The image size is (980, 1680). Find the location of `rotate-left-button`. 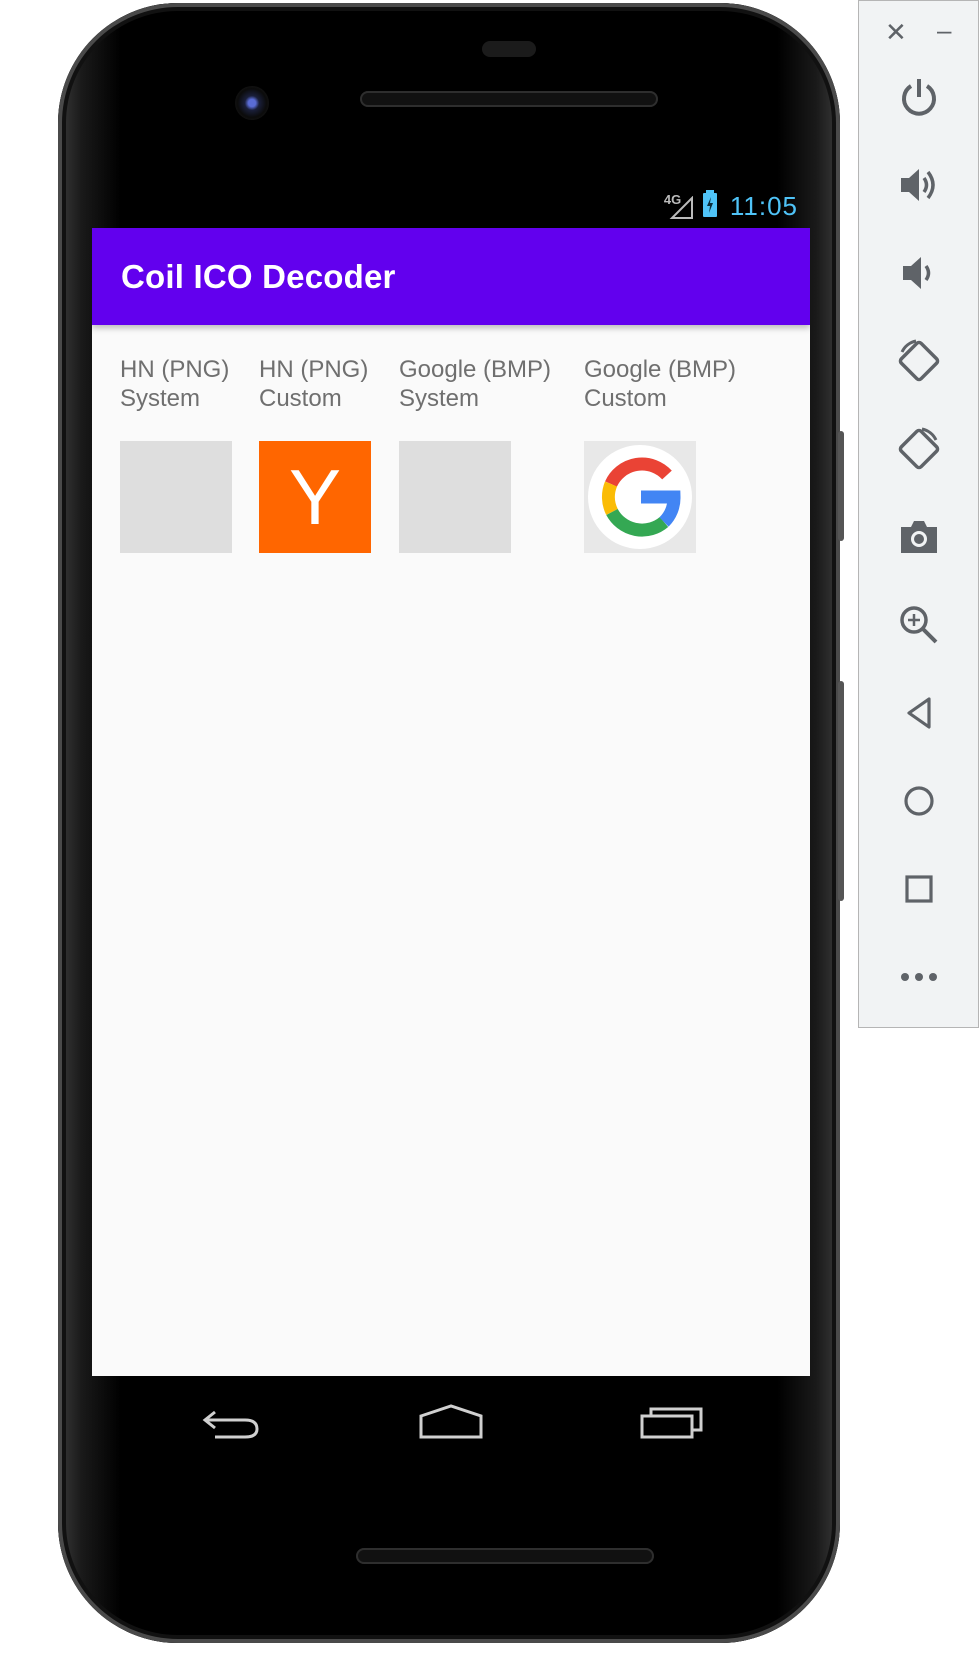

rotate-left-button is located at coordinates (919, 361).